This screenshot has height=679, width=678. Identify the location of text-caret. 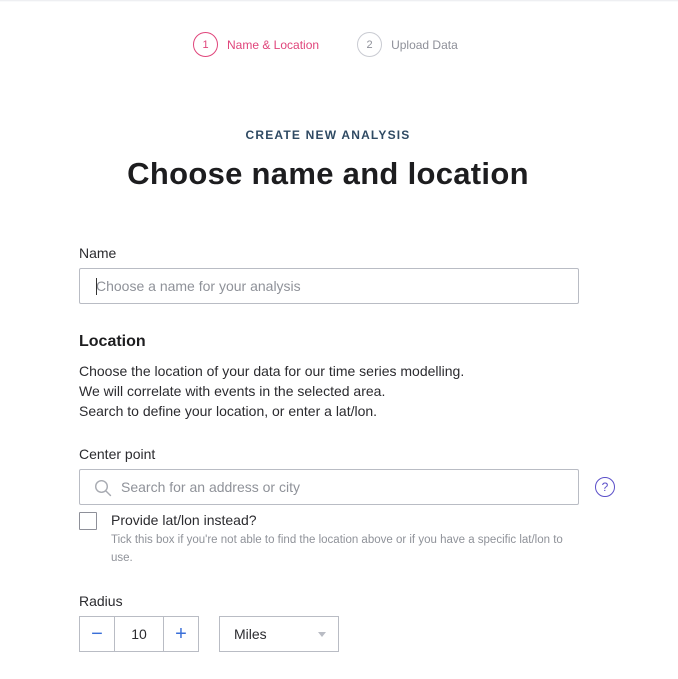
(96, 286).